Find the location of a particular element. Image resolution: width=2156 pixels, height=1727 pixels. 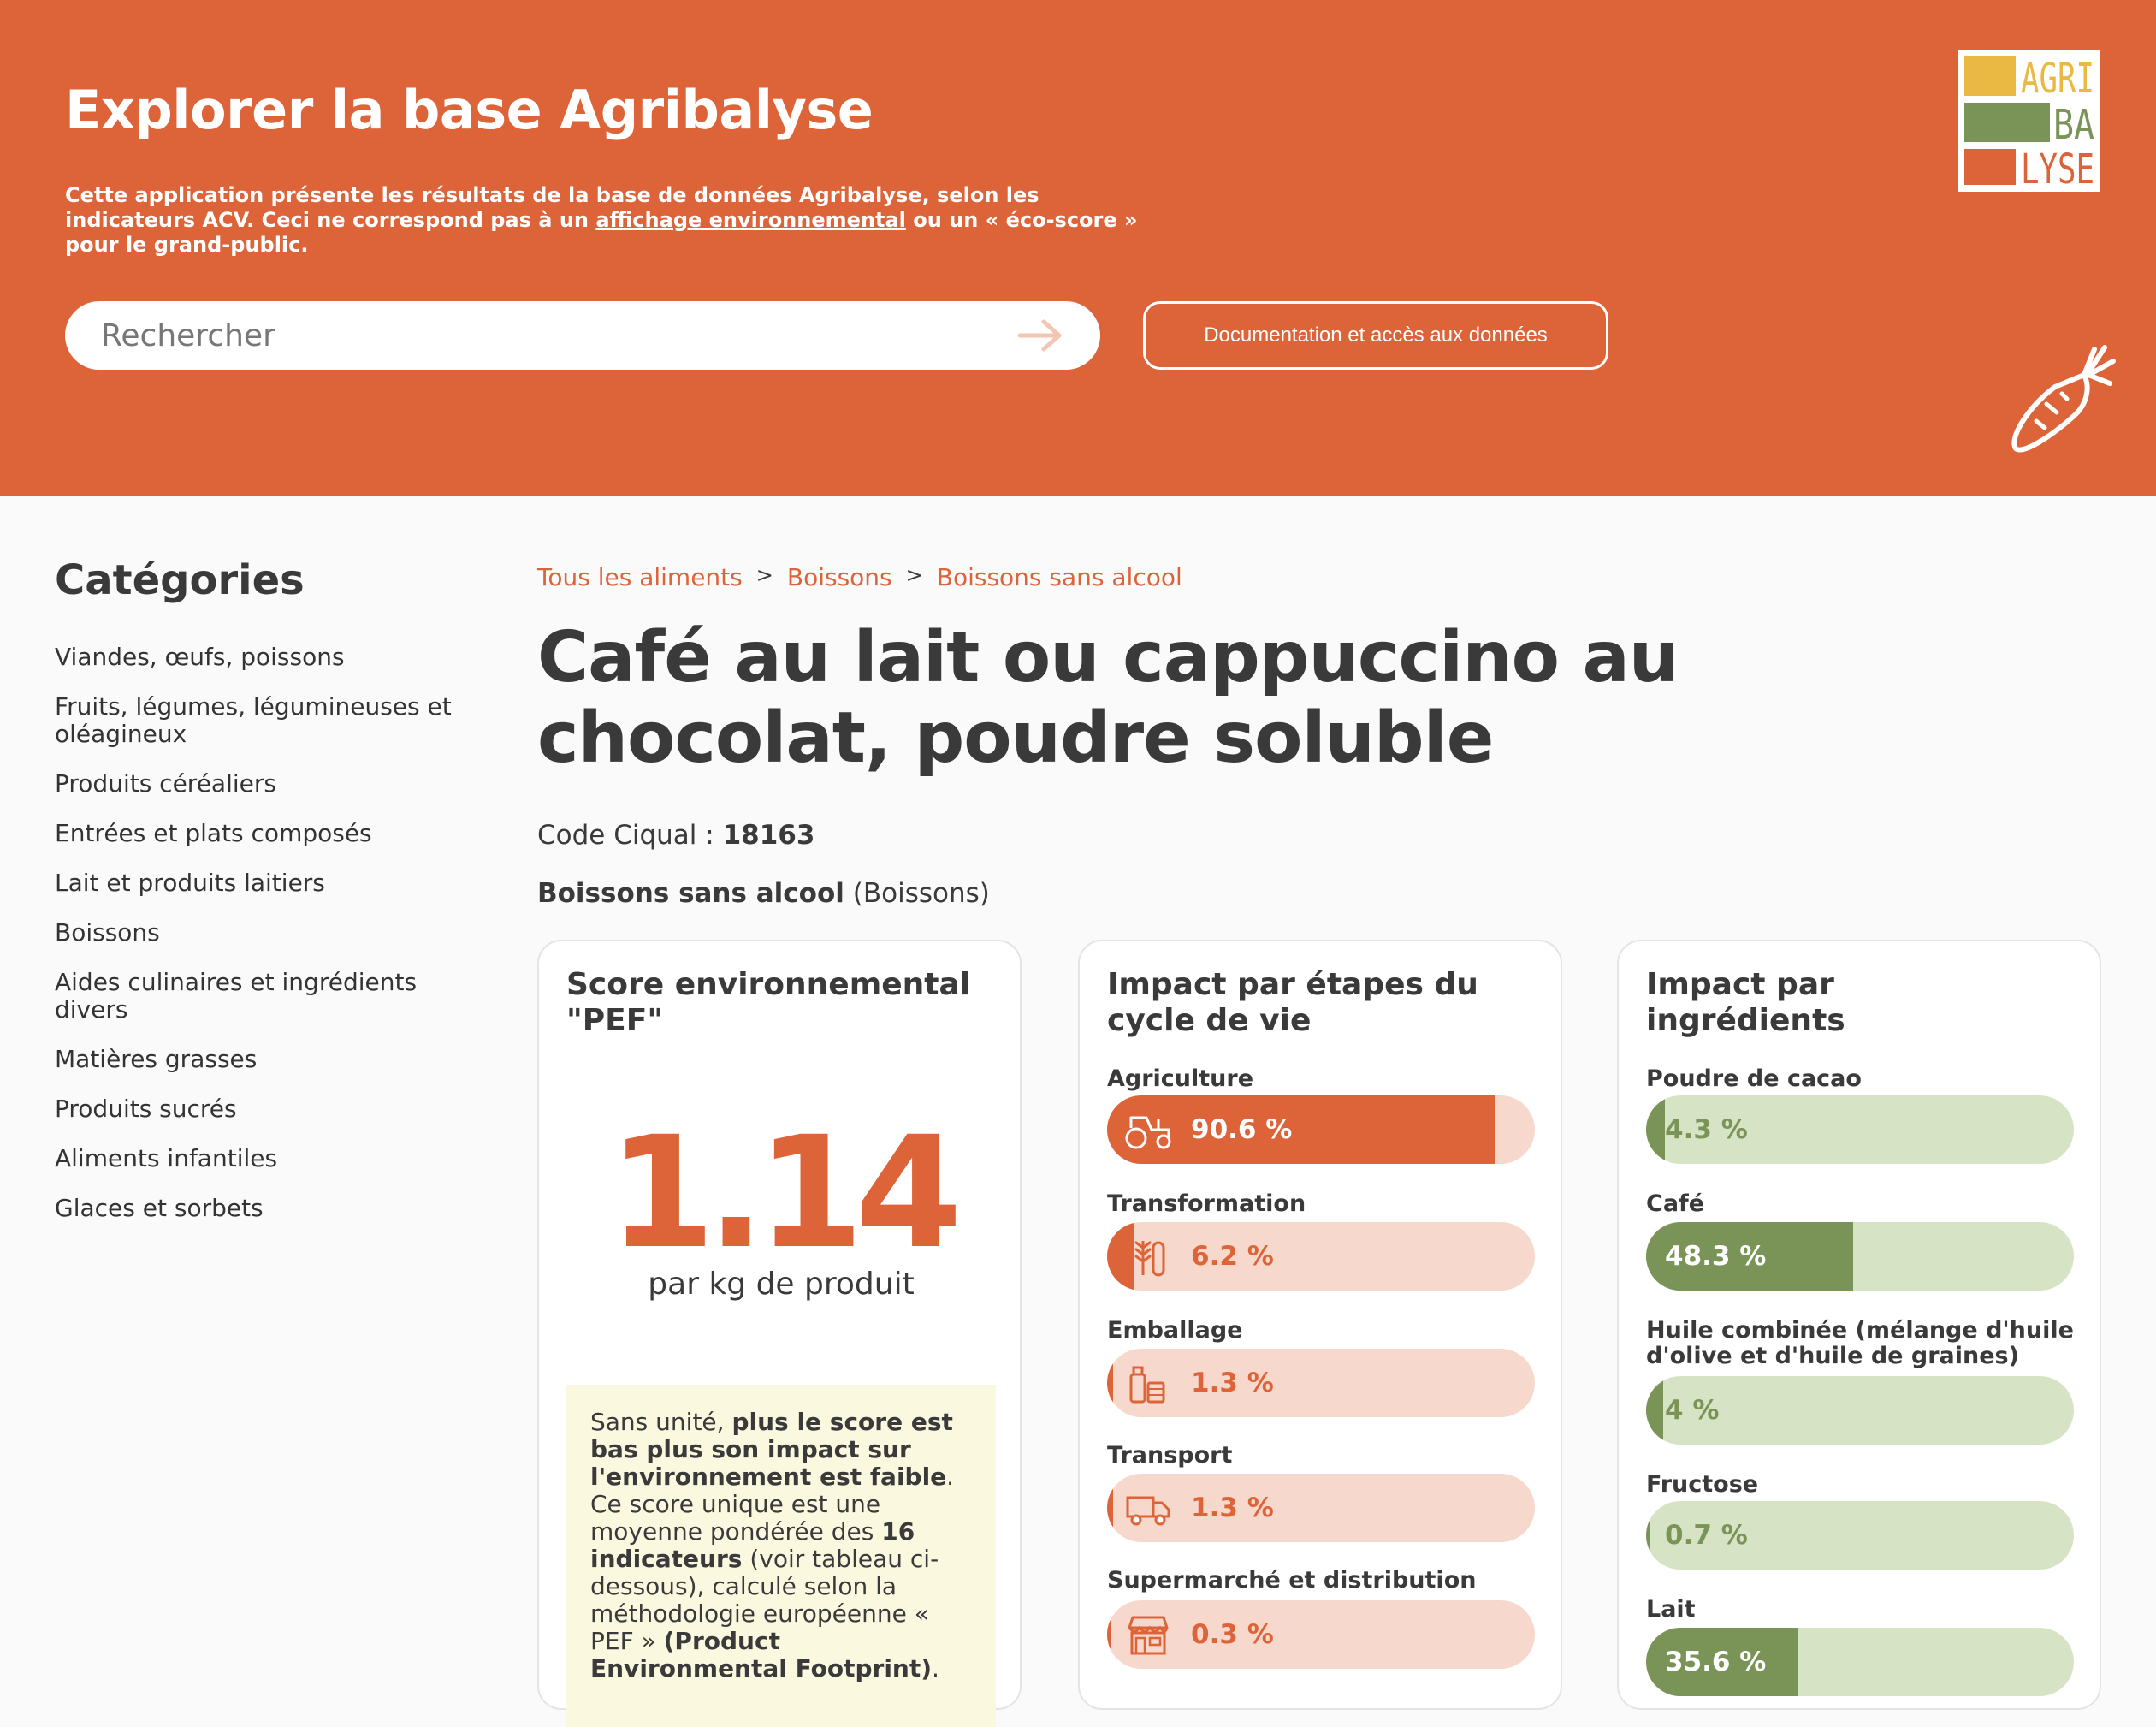

note-text: Sans unité, is located at coordinates (661, 1422).